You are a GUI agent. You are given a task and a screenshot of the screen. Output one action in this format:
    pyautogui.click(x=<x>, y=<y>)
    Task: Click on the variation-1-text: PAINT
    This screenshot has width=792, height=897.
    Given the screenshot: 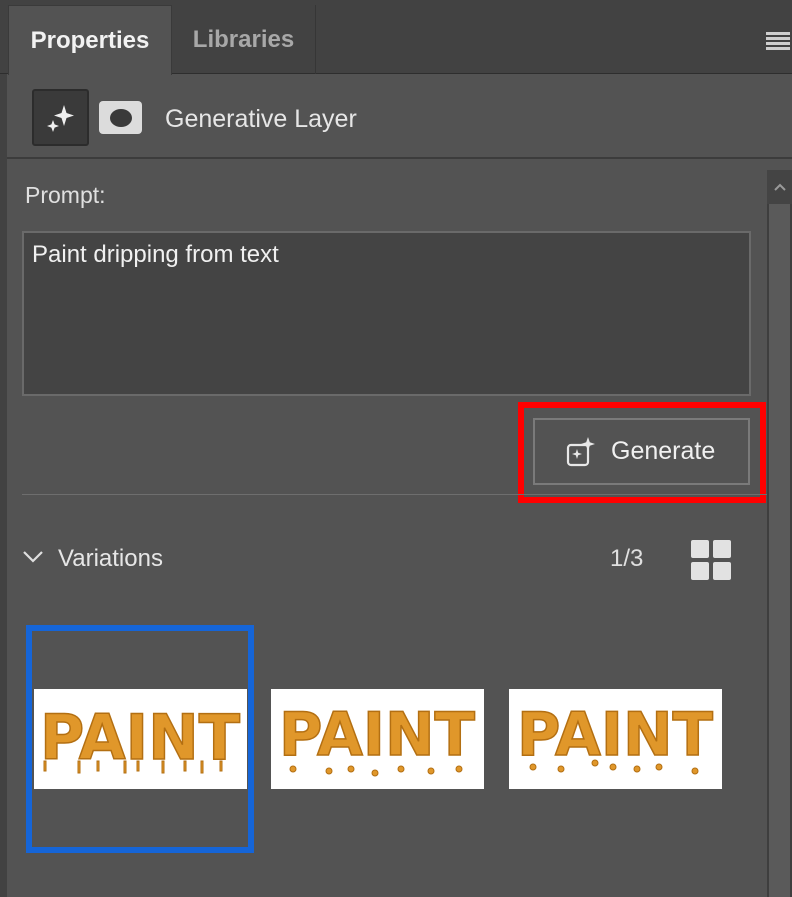 What is the action you would take?
    pyautogui.click(x=140, y=737)
    